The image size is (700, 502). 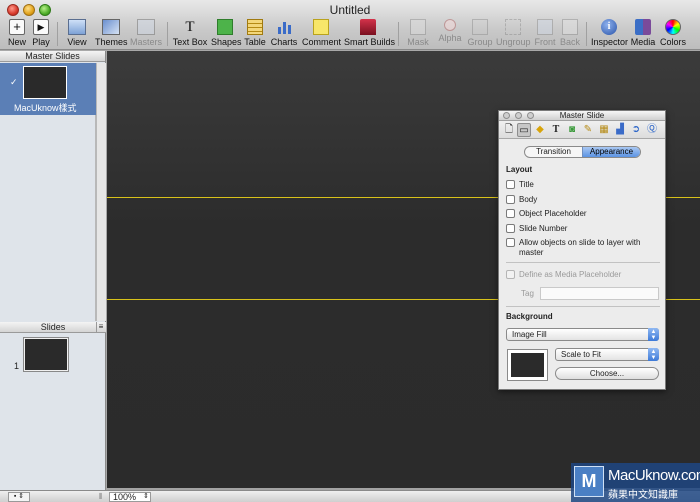 What do you see at coordinates (518, 115) in the screenshot?
I see `inspector-minimize-button` at bounding box center [518, 115].